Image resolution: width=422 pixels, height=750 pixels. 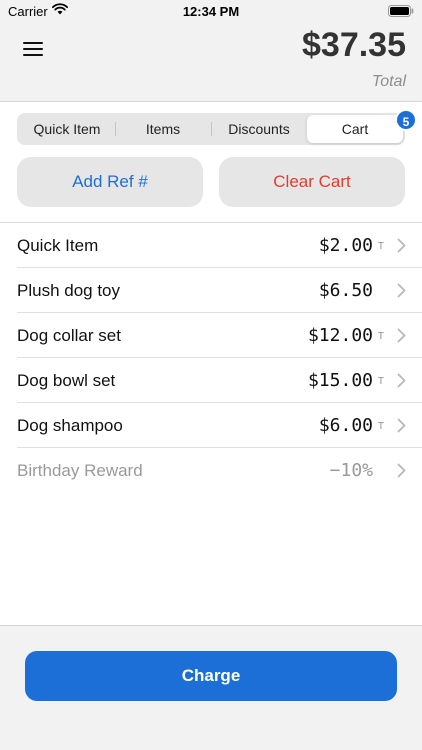 What do you see at coordinates (69, 290) in the screenshot?
I see `item-name: Plush dog toy` at bounding box center [69, 290].